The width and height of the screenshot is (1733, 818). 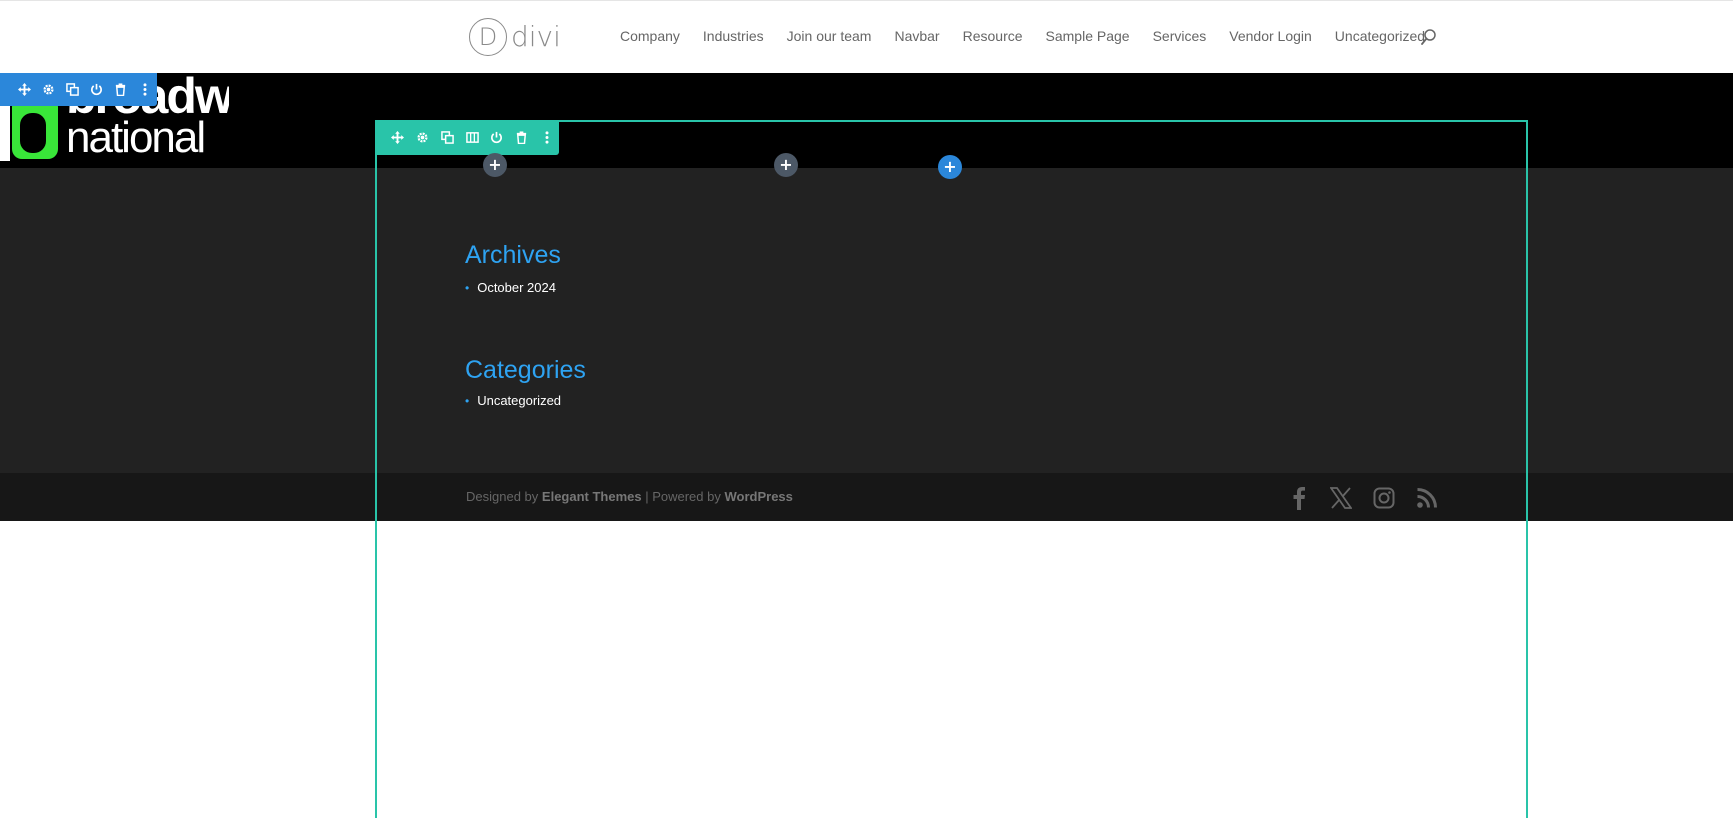 I want to click on facebook-icon, so click(x=1299, y=498).